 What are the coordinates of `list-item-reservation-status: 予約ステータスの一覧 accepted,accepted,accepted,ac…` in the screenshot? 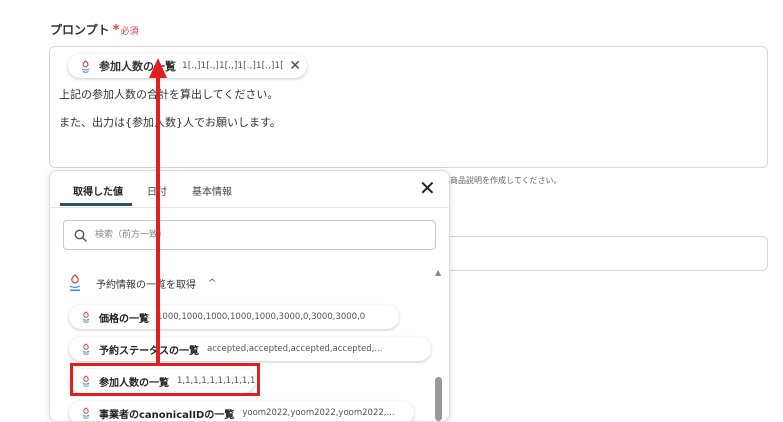 It's located at (250, 349).